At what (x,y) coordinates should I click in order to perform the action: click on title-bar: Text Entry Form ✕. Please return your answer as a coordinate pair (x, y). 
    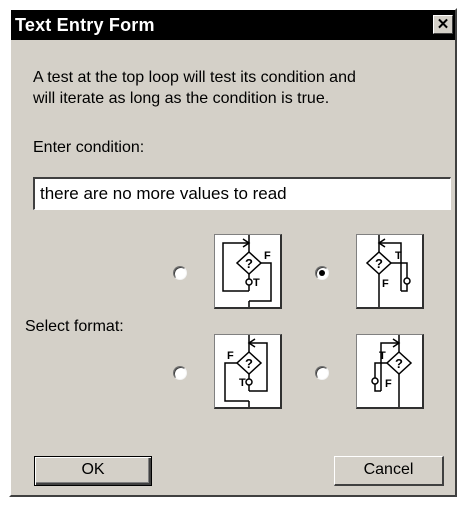
    Looking at the image, I should click on (233, 25).